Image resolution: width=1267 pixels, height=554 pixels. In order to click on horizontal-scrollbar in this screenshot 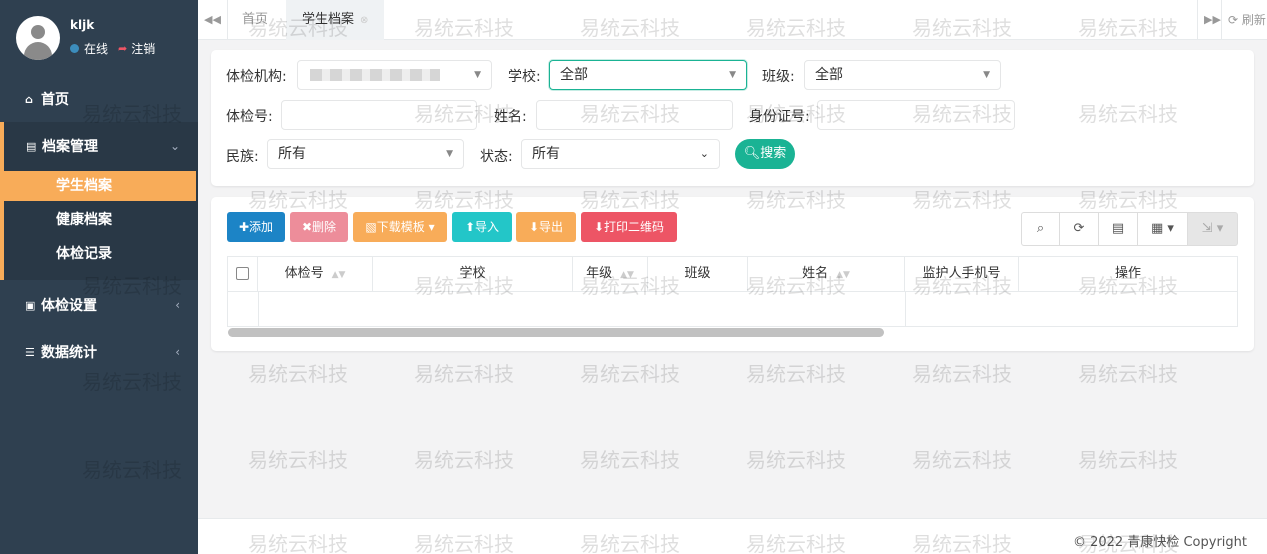, I will do `click(556, 332)`.